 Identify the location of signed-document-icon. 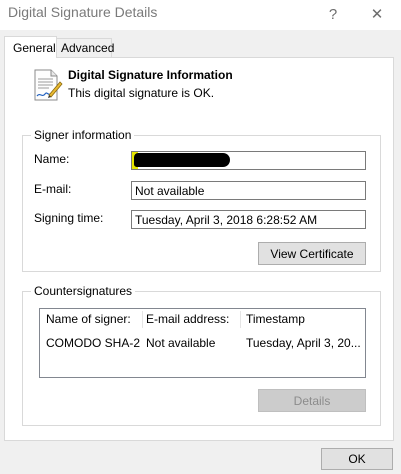
(48, 85).